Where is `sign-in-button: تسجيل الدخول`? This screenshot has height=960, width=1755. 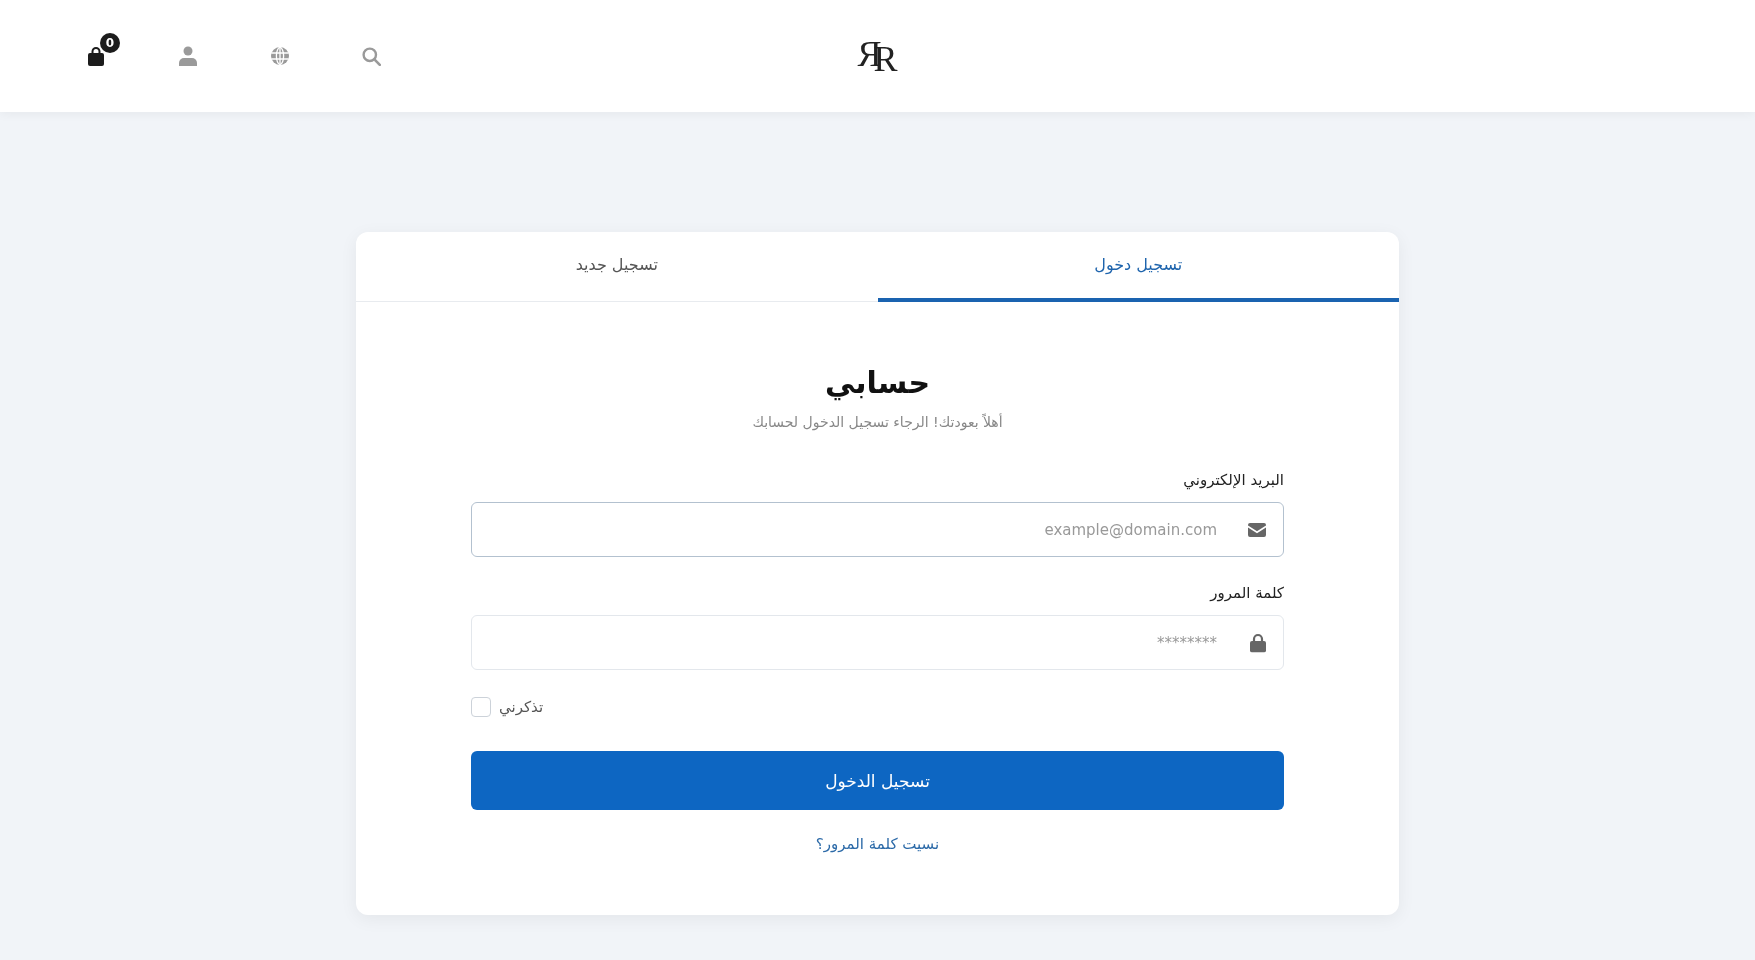
sign-in-button: تسجيل الدخول is located at coordinates (877, 780).